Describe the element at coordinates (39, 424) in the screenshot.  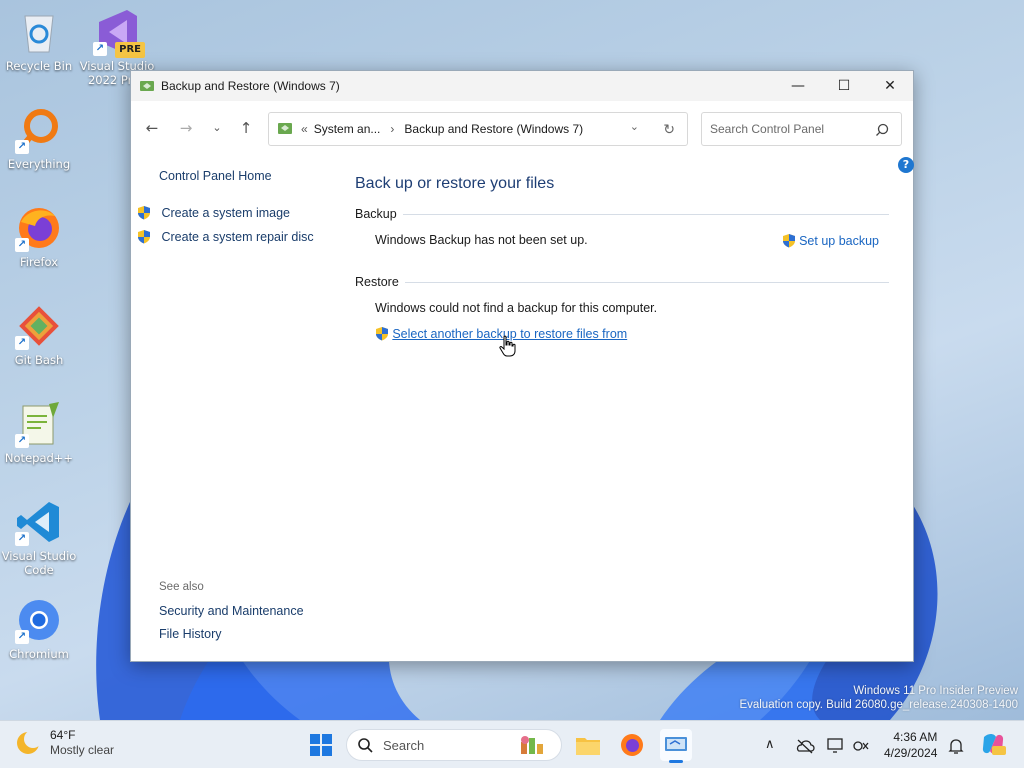
I see `notepad-plus-plus-icon: ↗` at that location.